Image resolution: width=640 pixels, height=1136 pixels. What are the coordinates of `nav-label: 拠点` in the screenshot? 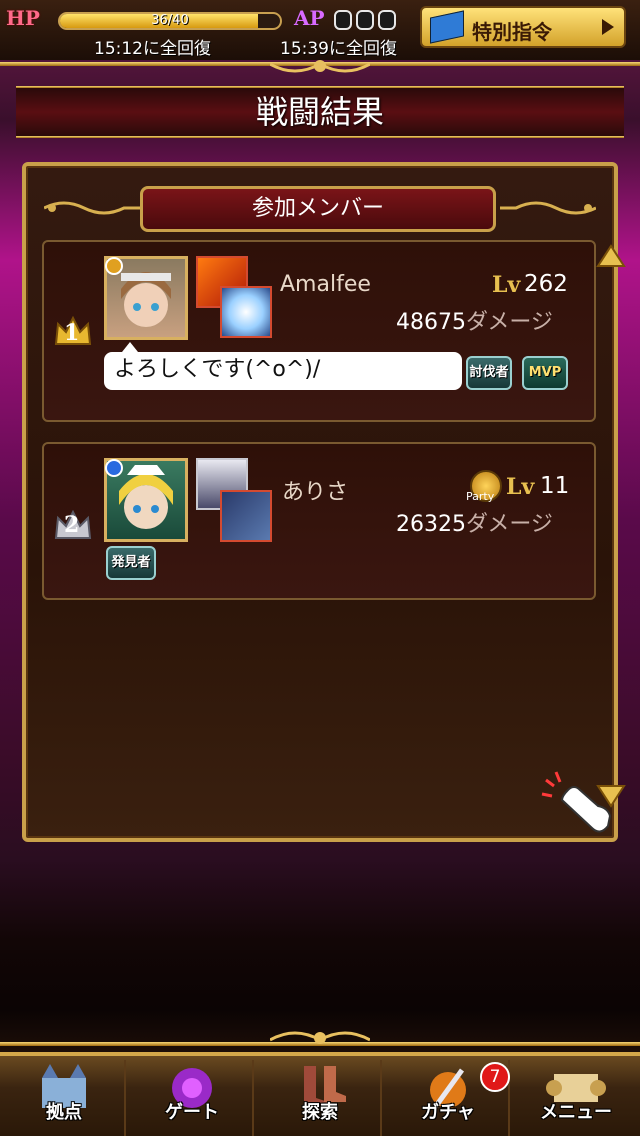 It's located at (64, 1112).